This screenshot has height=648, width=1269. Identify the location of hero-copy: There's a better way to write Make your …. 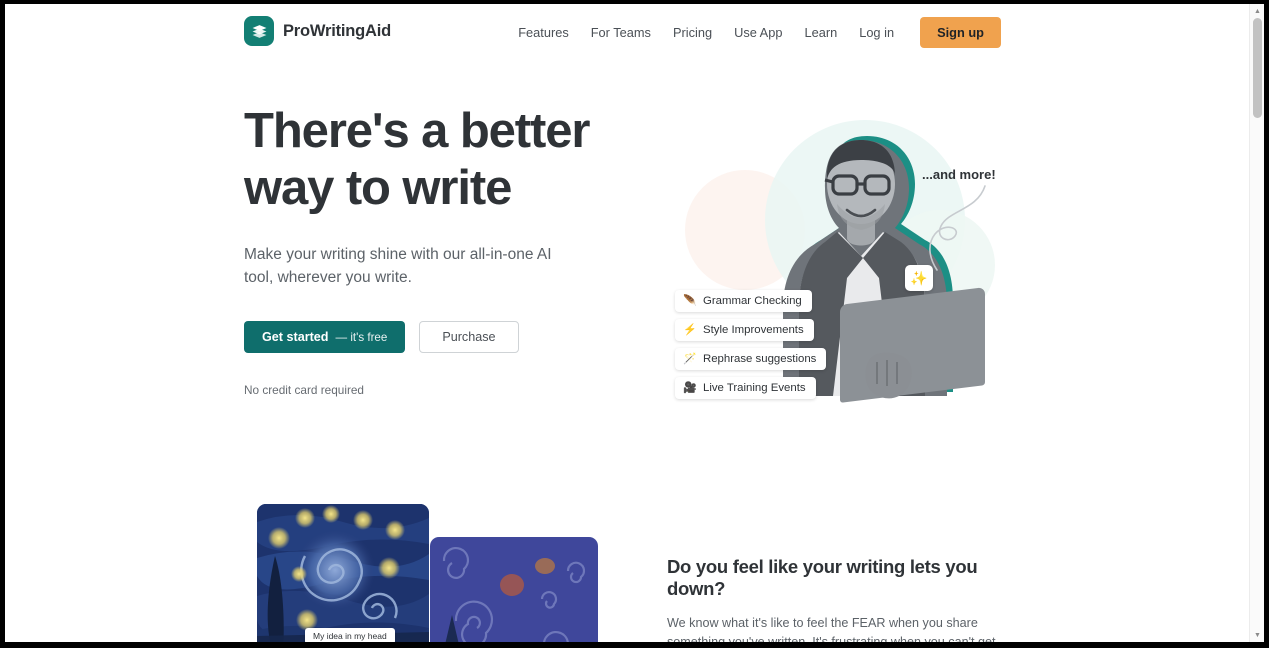
(444, 250).